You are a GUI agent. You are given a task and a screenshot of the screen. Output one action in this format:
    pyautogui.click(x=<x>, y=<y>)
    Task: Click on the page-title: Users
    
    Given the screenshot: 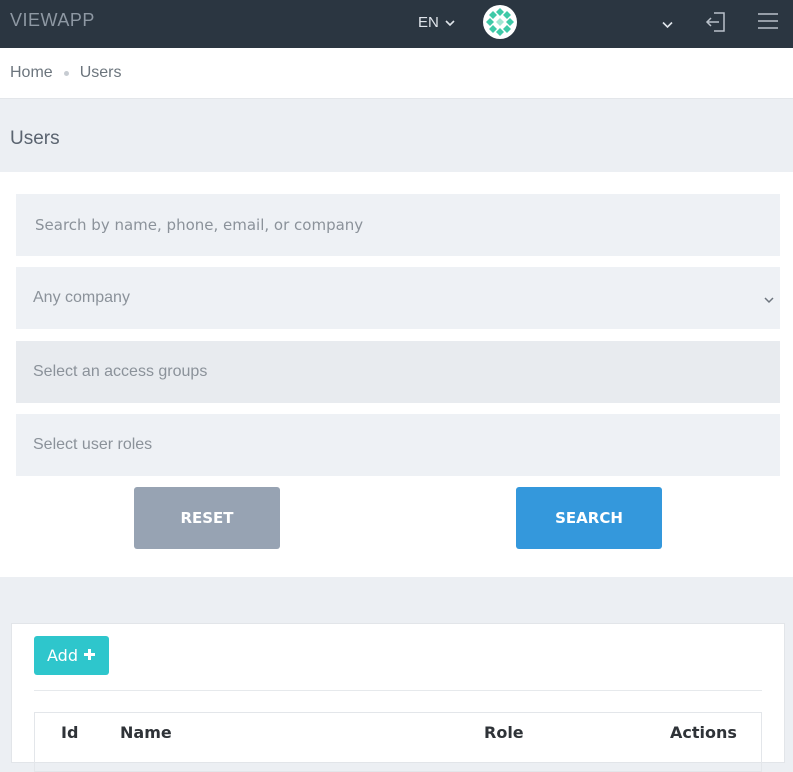 What is the action you would take?
    pyautogui.click(x=35, y=138)
    